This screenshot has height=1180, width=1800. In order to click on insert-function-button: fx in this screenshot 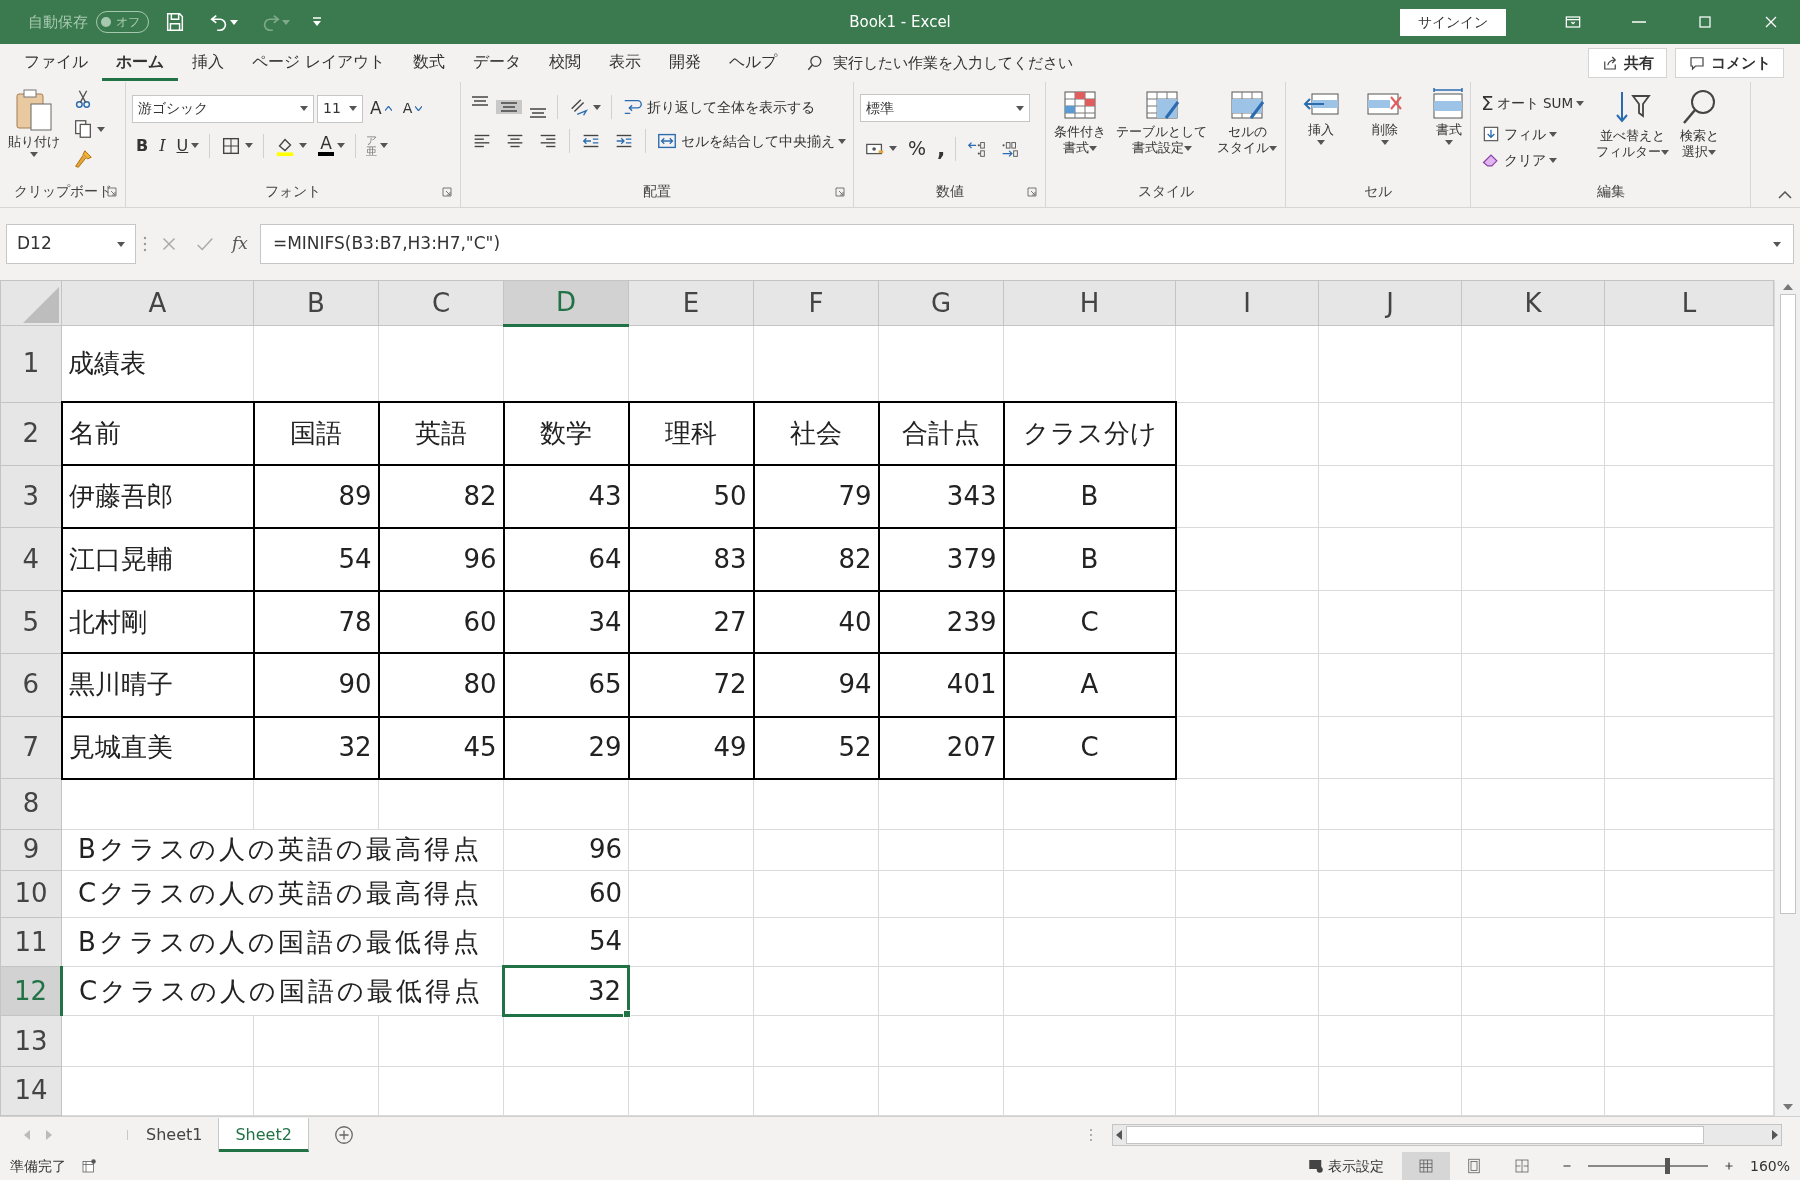, I will do `click(240, 244)`.